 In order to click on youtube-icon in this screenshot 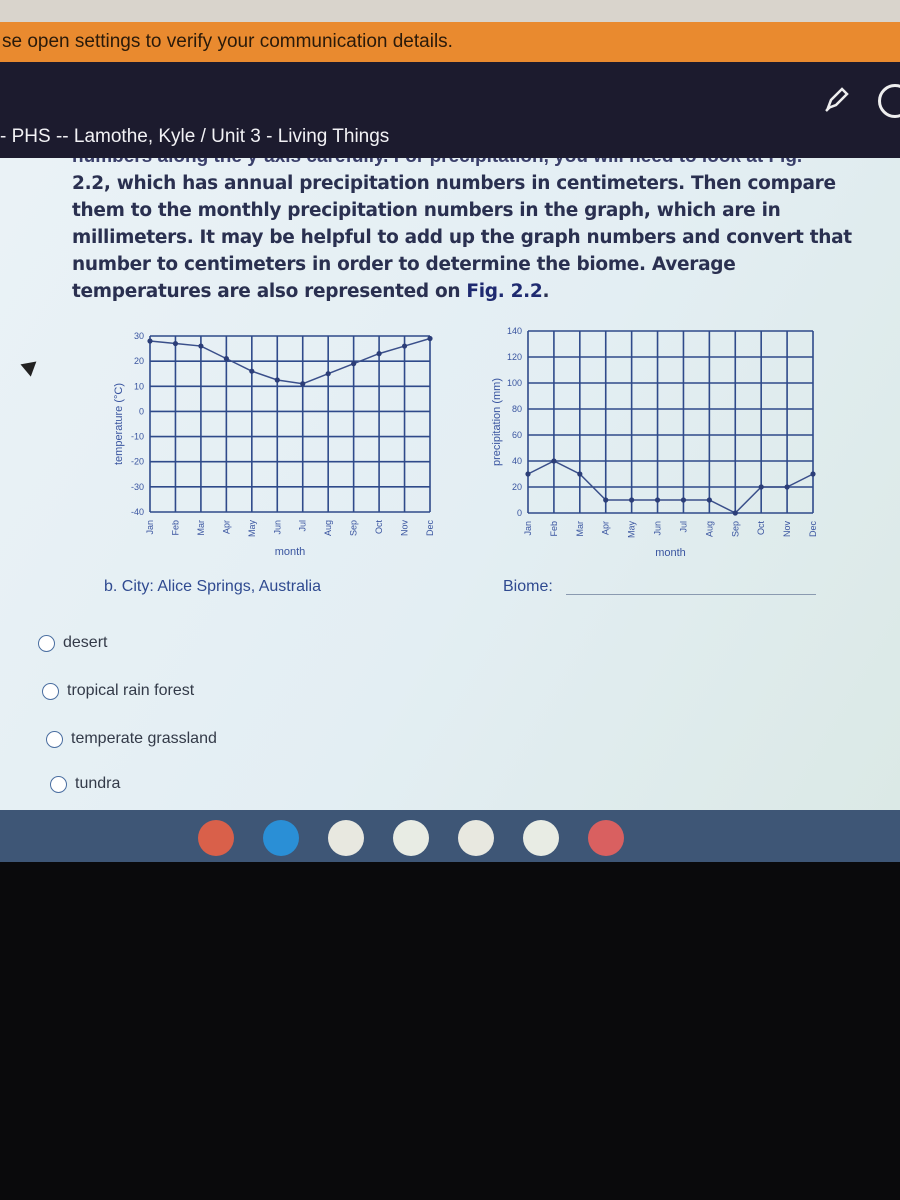, I will do `click(476, 838)`.